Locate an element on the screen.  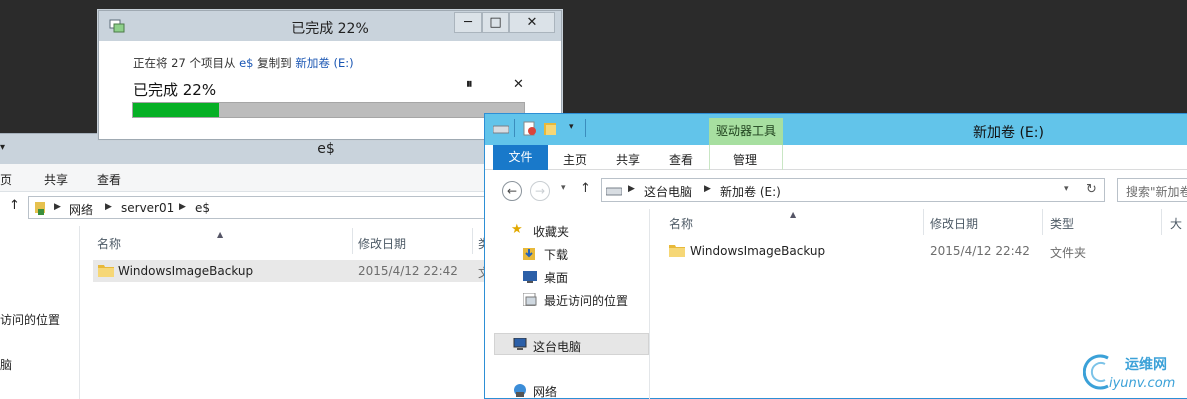
downloads-icon is located at coordinates (529, 254).